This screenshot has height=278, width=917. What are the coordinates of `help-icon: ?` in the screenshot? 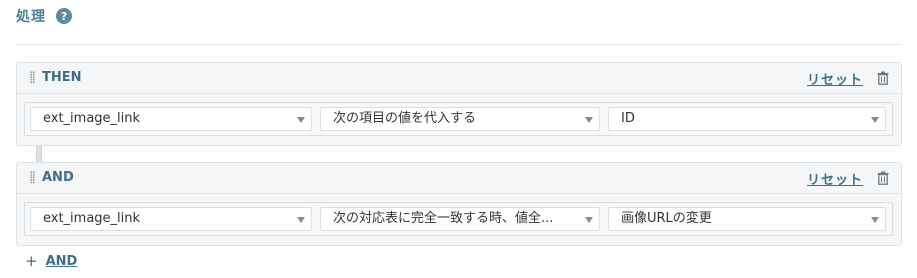 It's located at (64, 16).